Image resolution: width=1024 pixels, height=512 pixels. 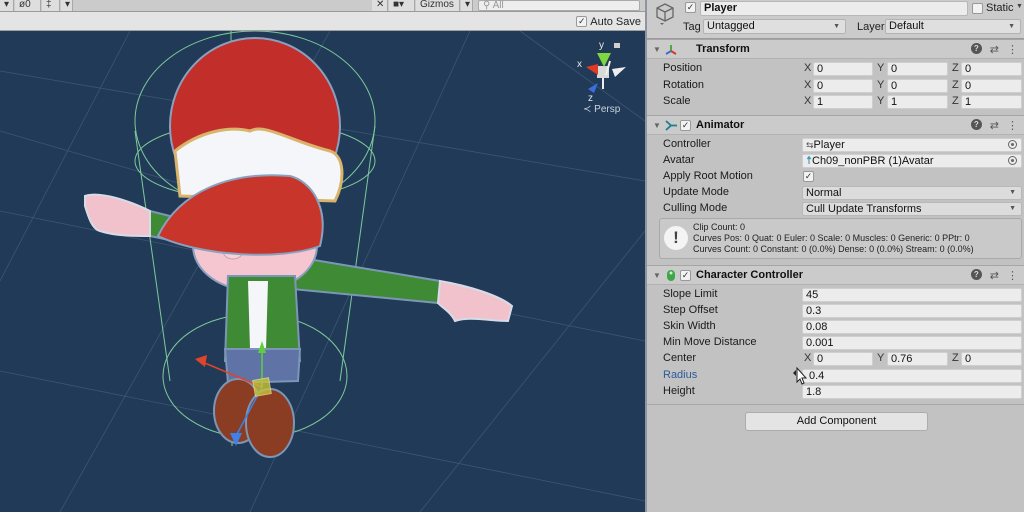 I want to click on static-checkbox, so click(x=977, y=8).